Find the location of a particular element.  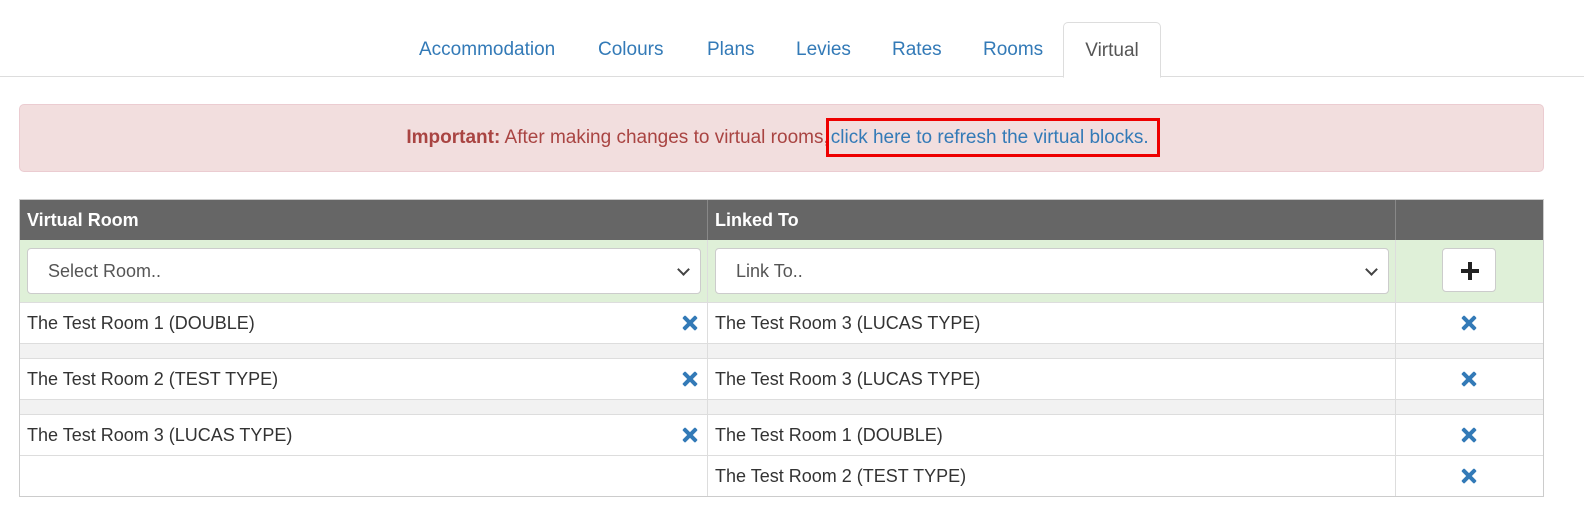

virtual-room-cell: The Test Room 1 (DOUBLE) is located at coordinates (364, 323).